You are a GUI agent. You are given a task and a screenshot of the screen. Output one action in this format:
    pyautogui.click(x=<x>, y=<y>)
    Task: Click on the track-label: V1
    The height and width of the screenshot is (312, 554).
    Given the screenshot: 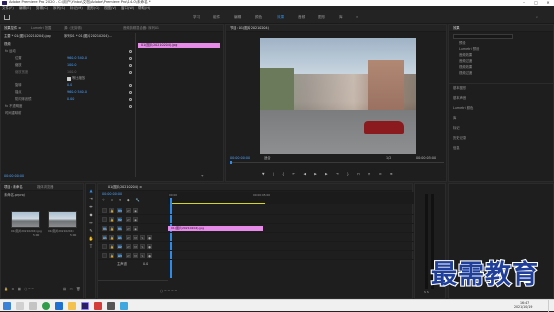 What is the action you would take?
    pyautogui.click(x=119, y=228)
    